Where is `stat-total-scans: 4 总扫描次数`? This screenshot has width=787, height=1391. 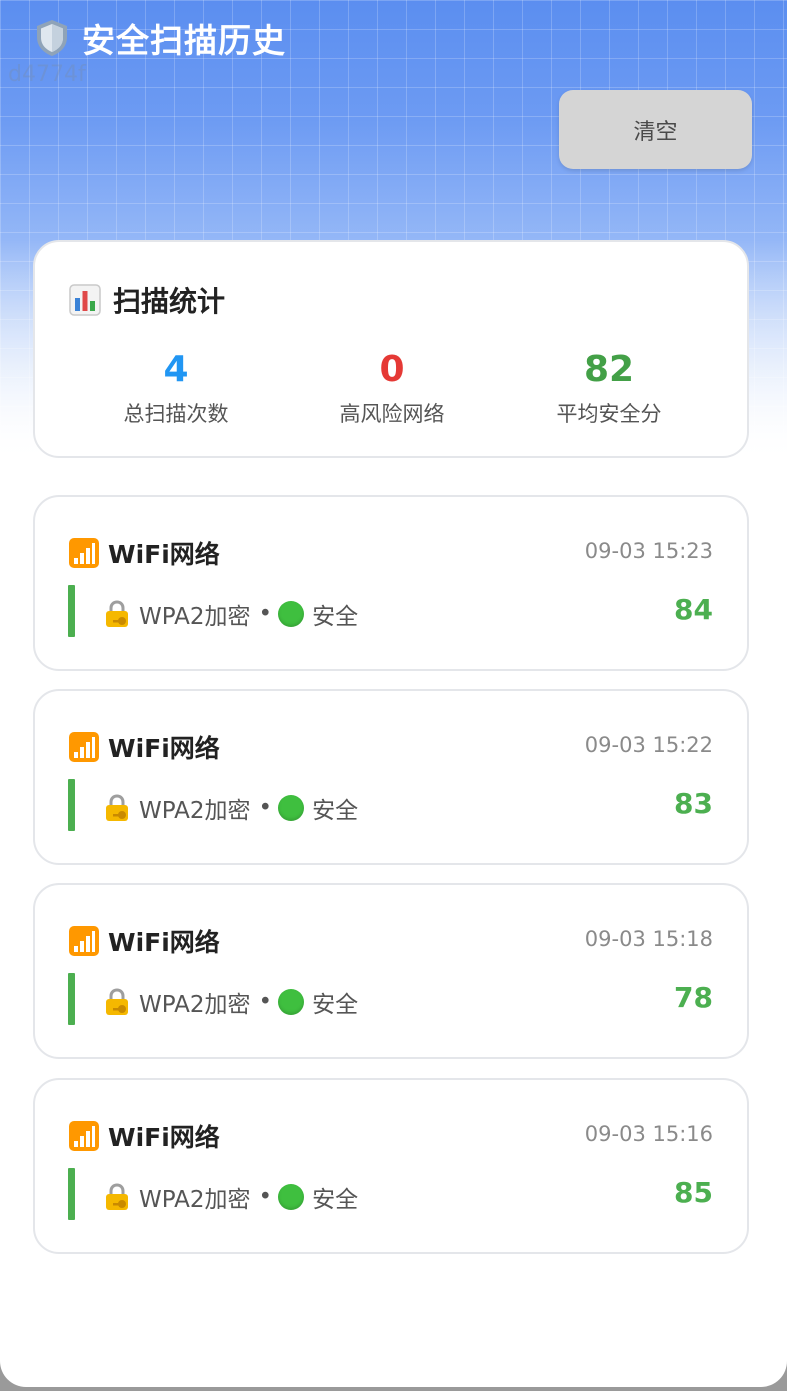
stat-total-scans: 4 总扫描次数 is located at coordinates (176, 387).